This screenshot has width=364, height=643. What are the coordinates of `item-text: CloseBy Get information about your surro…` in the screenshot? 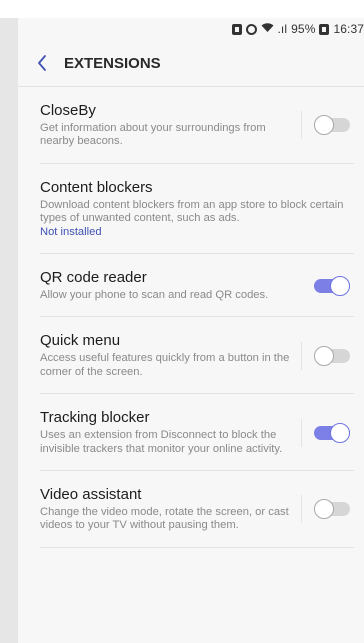 It's located at (170, 125).